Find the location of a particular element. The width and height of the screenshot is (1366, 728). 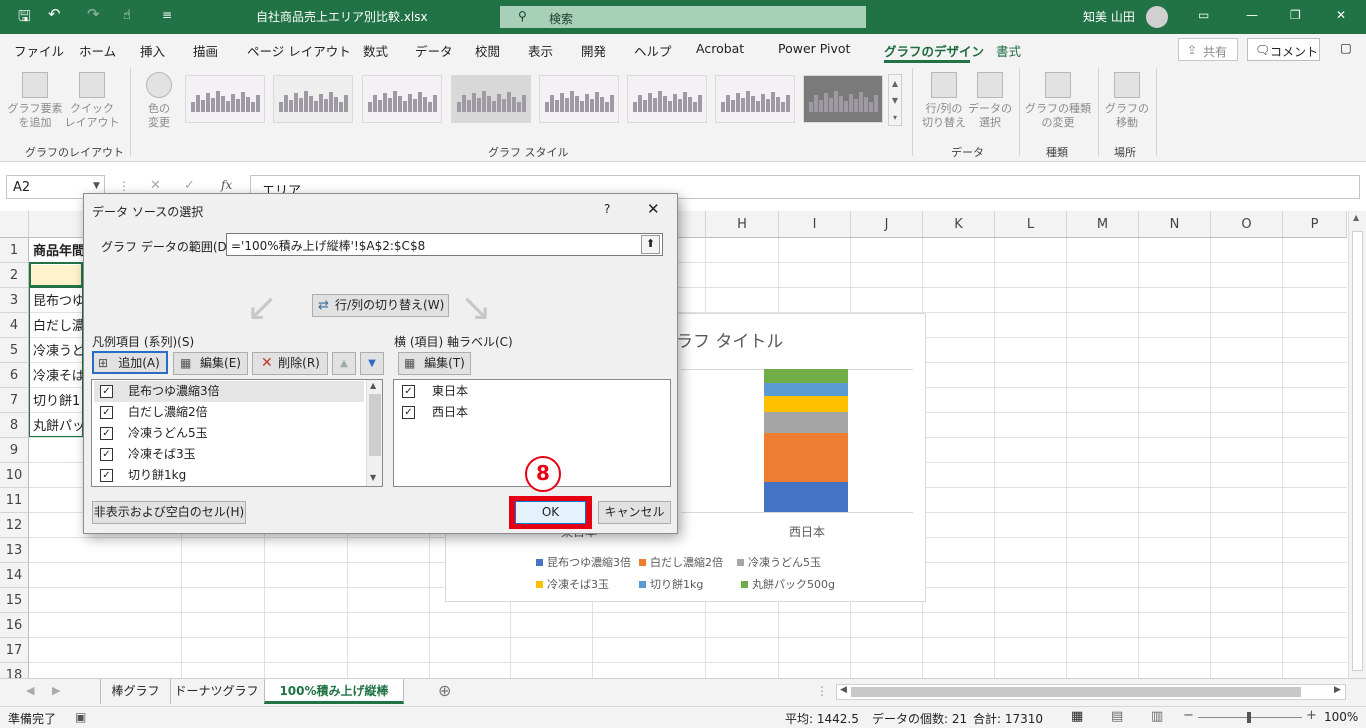

vertical-scrollbar: ▲ is located at coordinates (1357, 444).